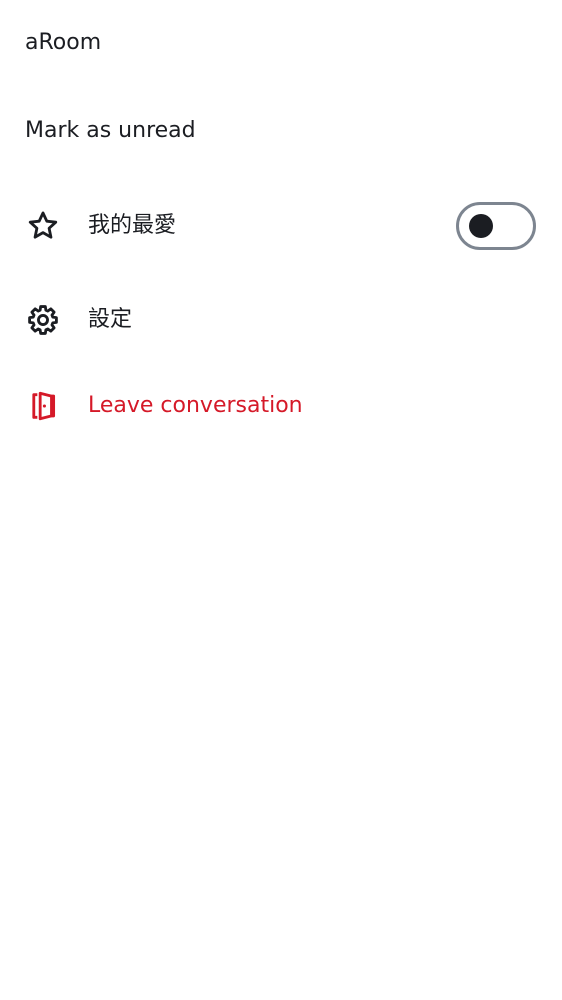 The image size is (562, 1000). What do you see at coordinates (281, 131) in the screenshot?
I see `mark-as-unread-item: Mark as unread` at bounding box center [281, 131].